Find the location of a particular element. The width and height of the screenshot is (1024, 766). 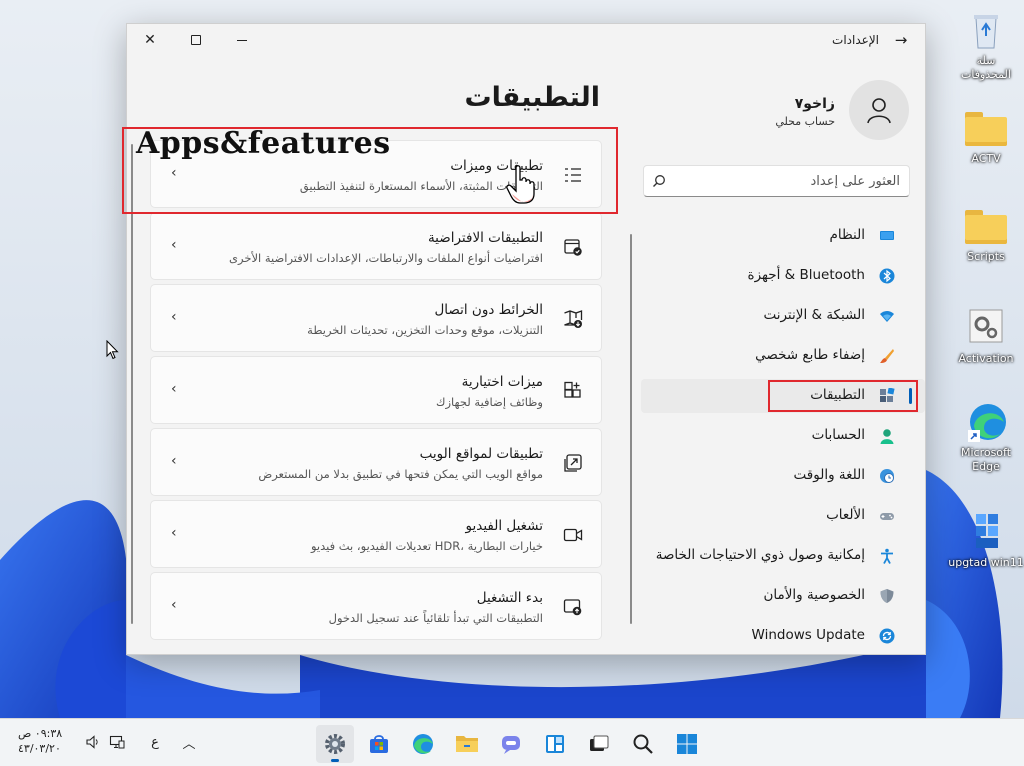

settings-file-icon is located at coordinates (986, 328).